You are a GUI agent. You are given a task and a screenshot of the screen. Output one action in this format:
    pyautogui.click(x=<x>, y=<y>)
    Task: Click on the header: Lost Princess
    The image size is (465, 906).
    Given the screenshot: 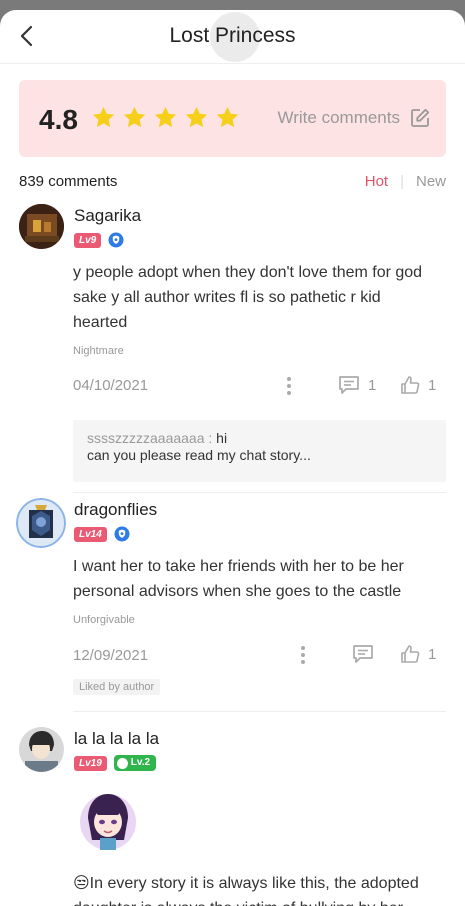 What is the action you would take?
    pyautogui.click(x=232, y=37)
    